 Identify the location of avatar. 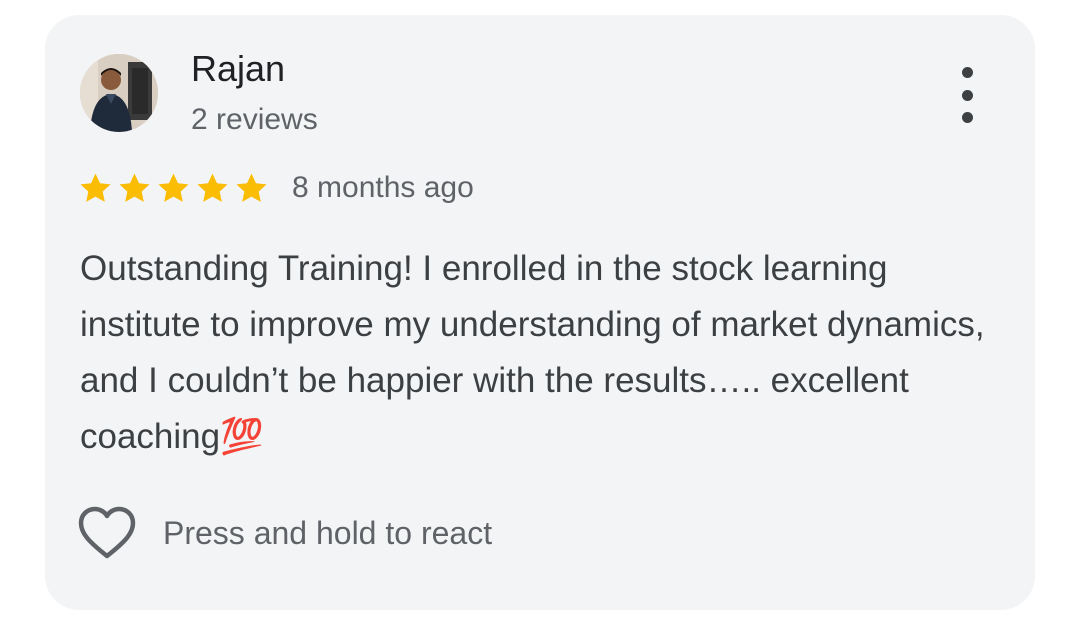
(119, 93).